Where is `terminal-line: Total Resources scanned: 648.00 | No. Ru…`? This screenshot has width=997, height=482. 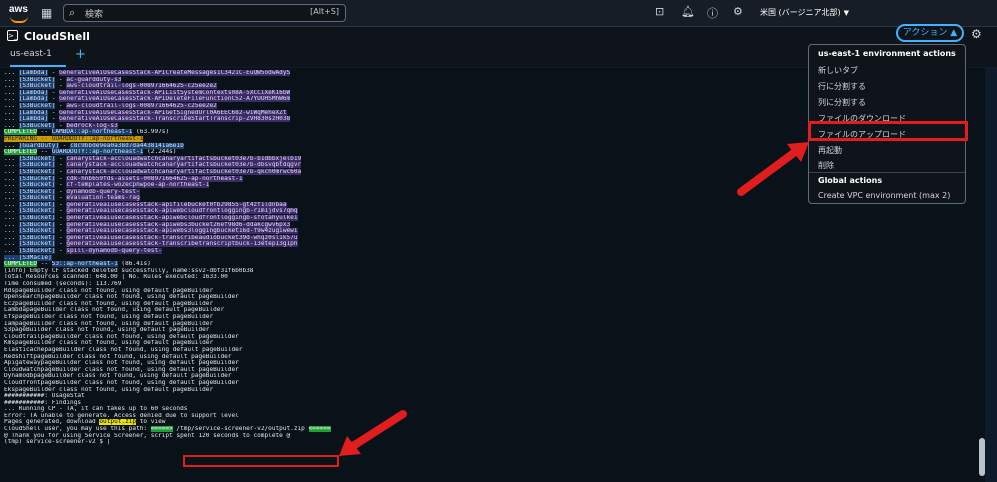 terminal-line: Total Resources scanned: 648.00 | No. Ru… is located at coordinates (116, 277).